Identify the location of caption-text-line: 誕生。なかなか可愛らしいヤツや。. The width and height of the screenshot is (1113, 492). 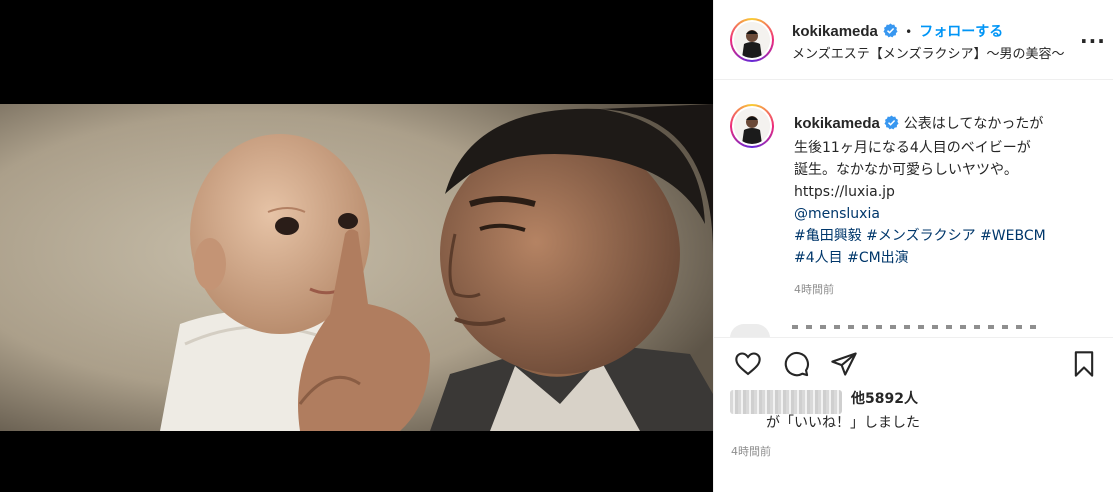
(906, 170).